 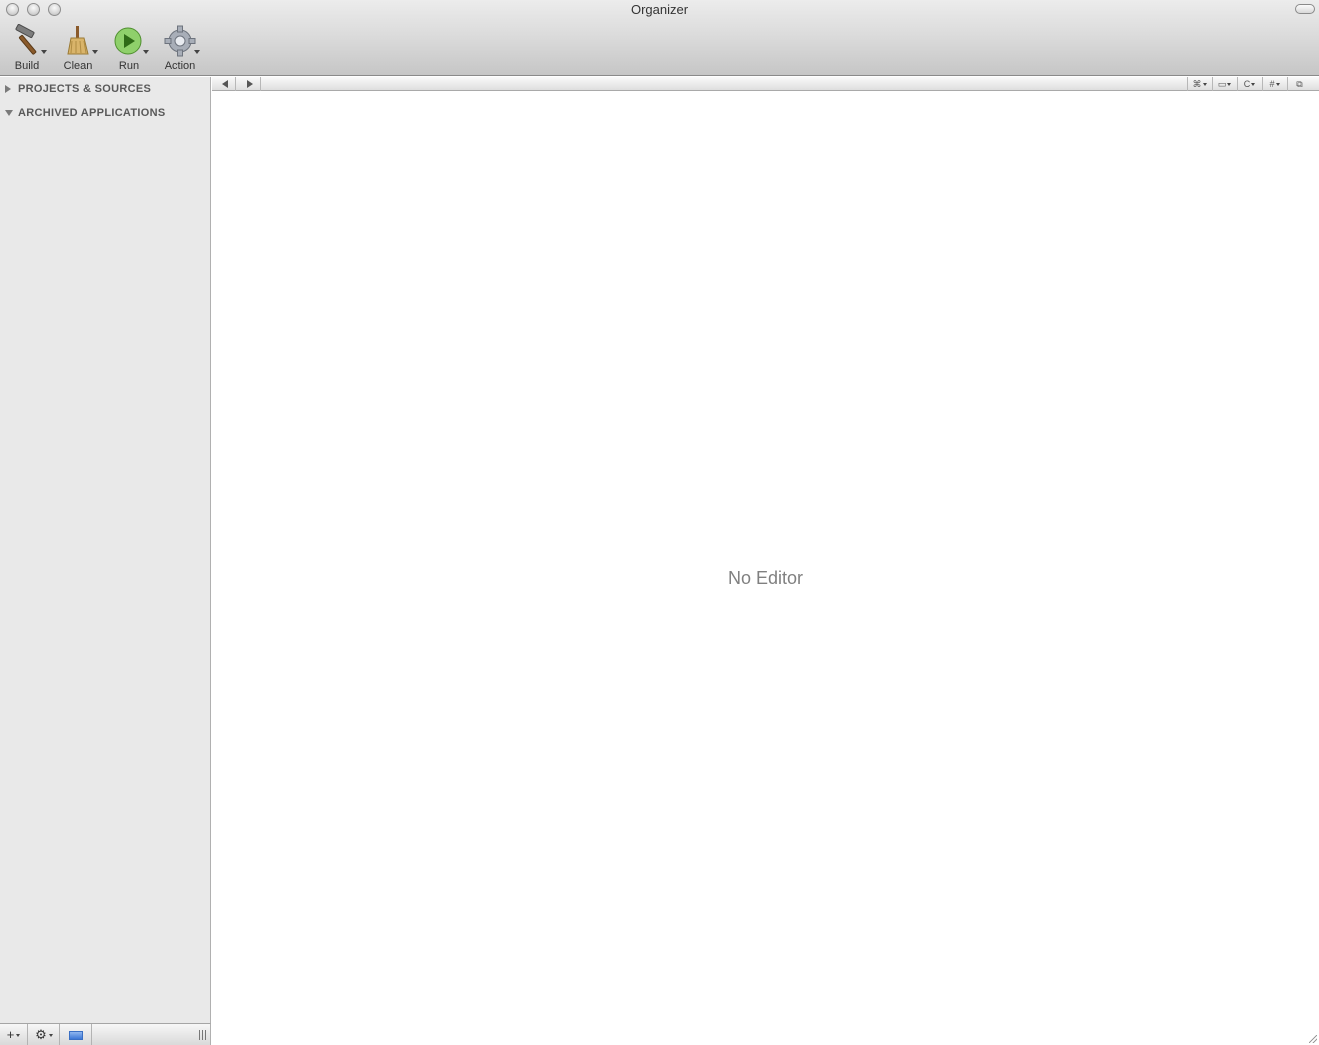 I want to click on clean-label: Clean, so click(x=78, y=66).